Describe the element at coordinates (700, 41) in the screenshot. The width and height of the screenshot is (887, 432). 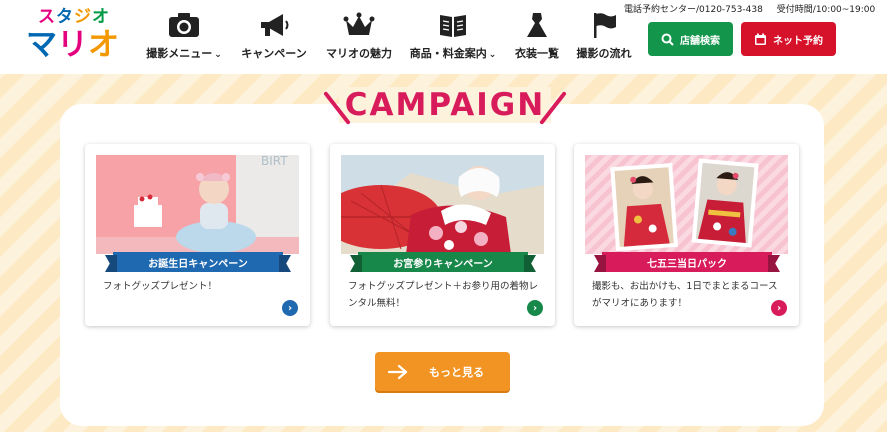
I see `store-search-label: 店舗検索` at that location.